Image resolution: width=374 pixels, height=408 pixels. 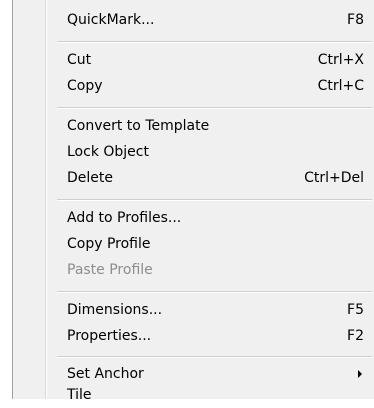 I want to click on menu-item-label: Cut, so click(x=79, y=60).